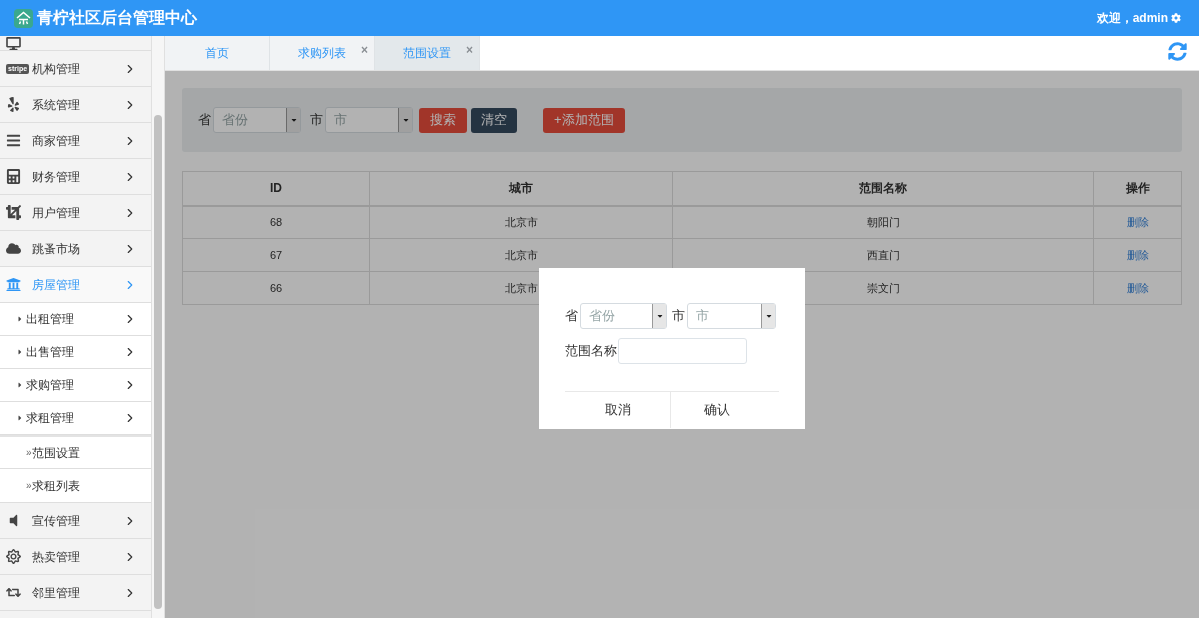 This screenshot has height=618, width=1199. Describe the element at coordinates (55, 453) in the screenshot. I see `sidebar-label: 范围设置` at that location.